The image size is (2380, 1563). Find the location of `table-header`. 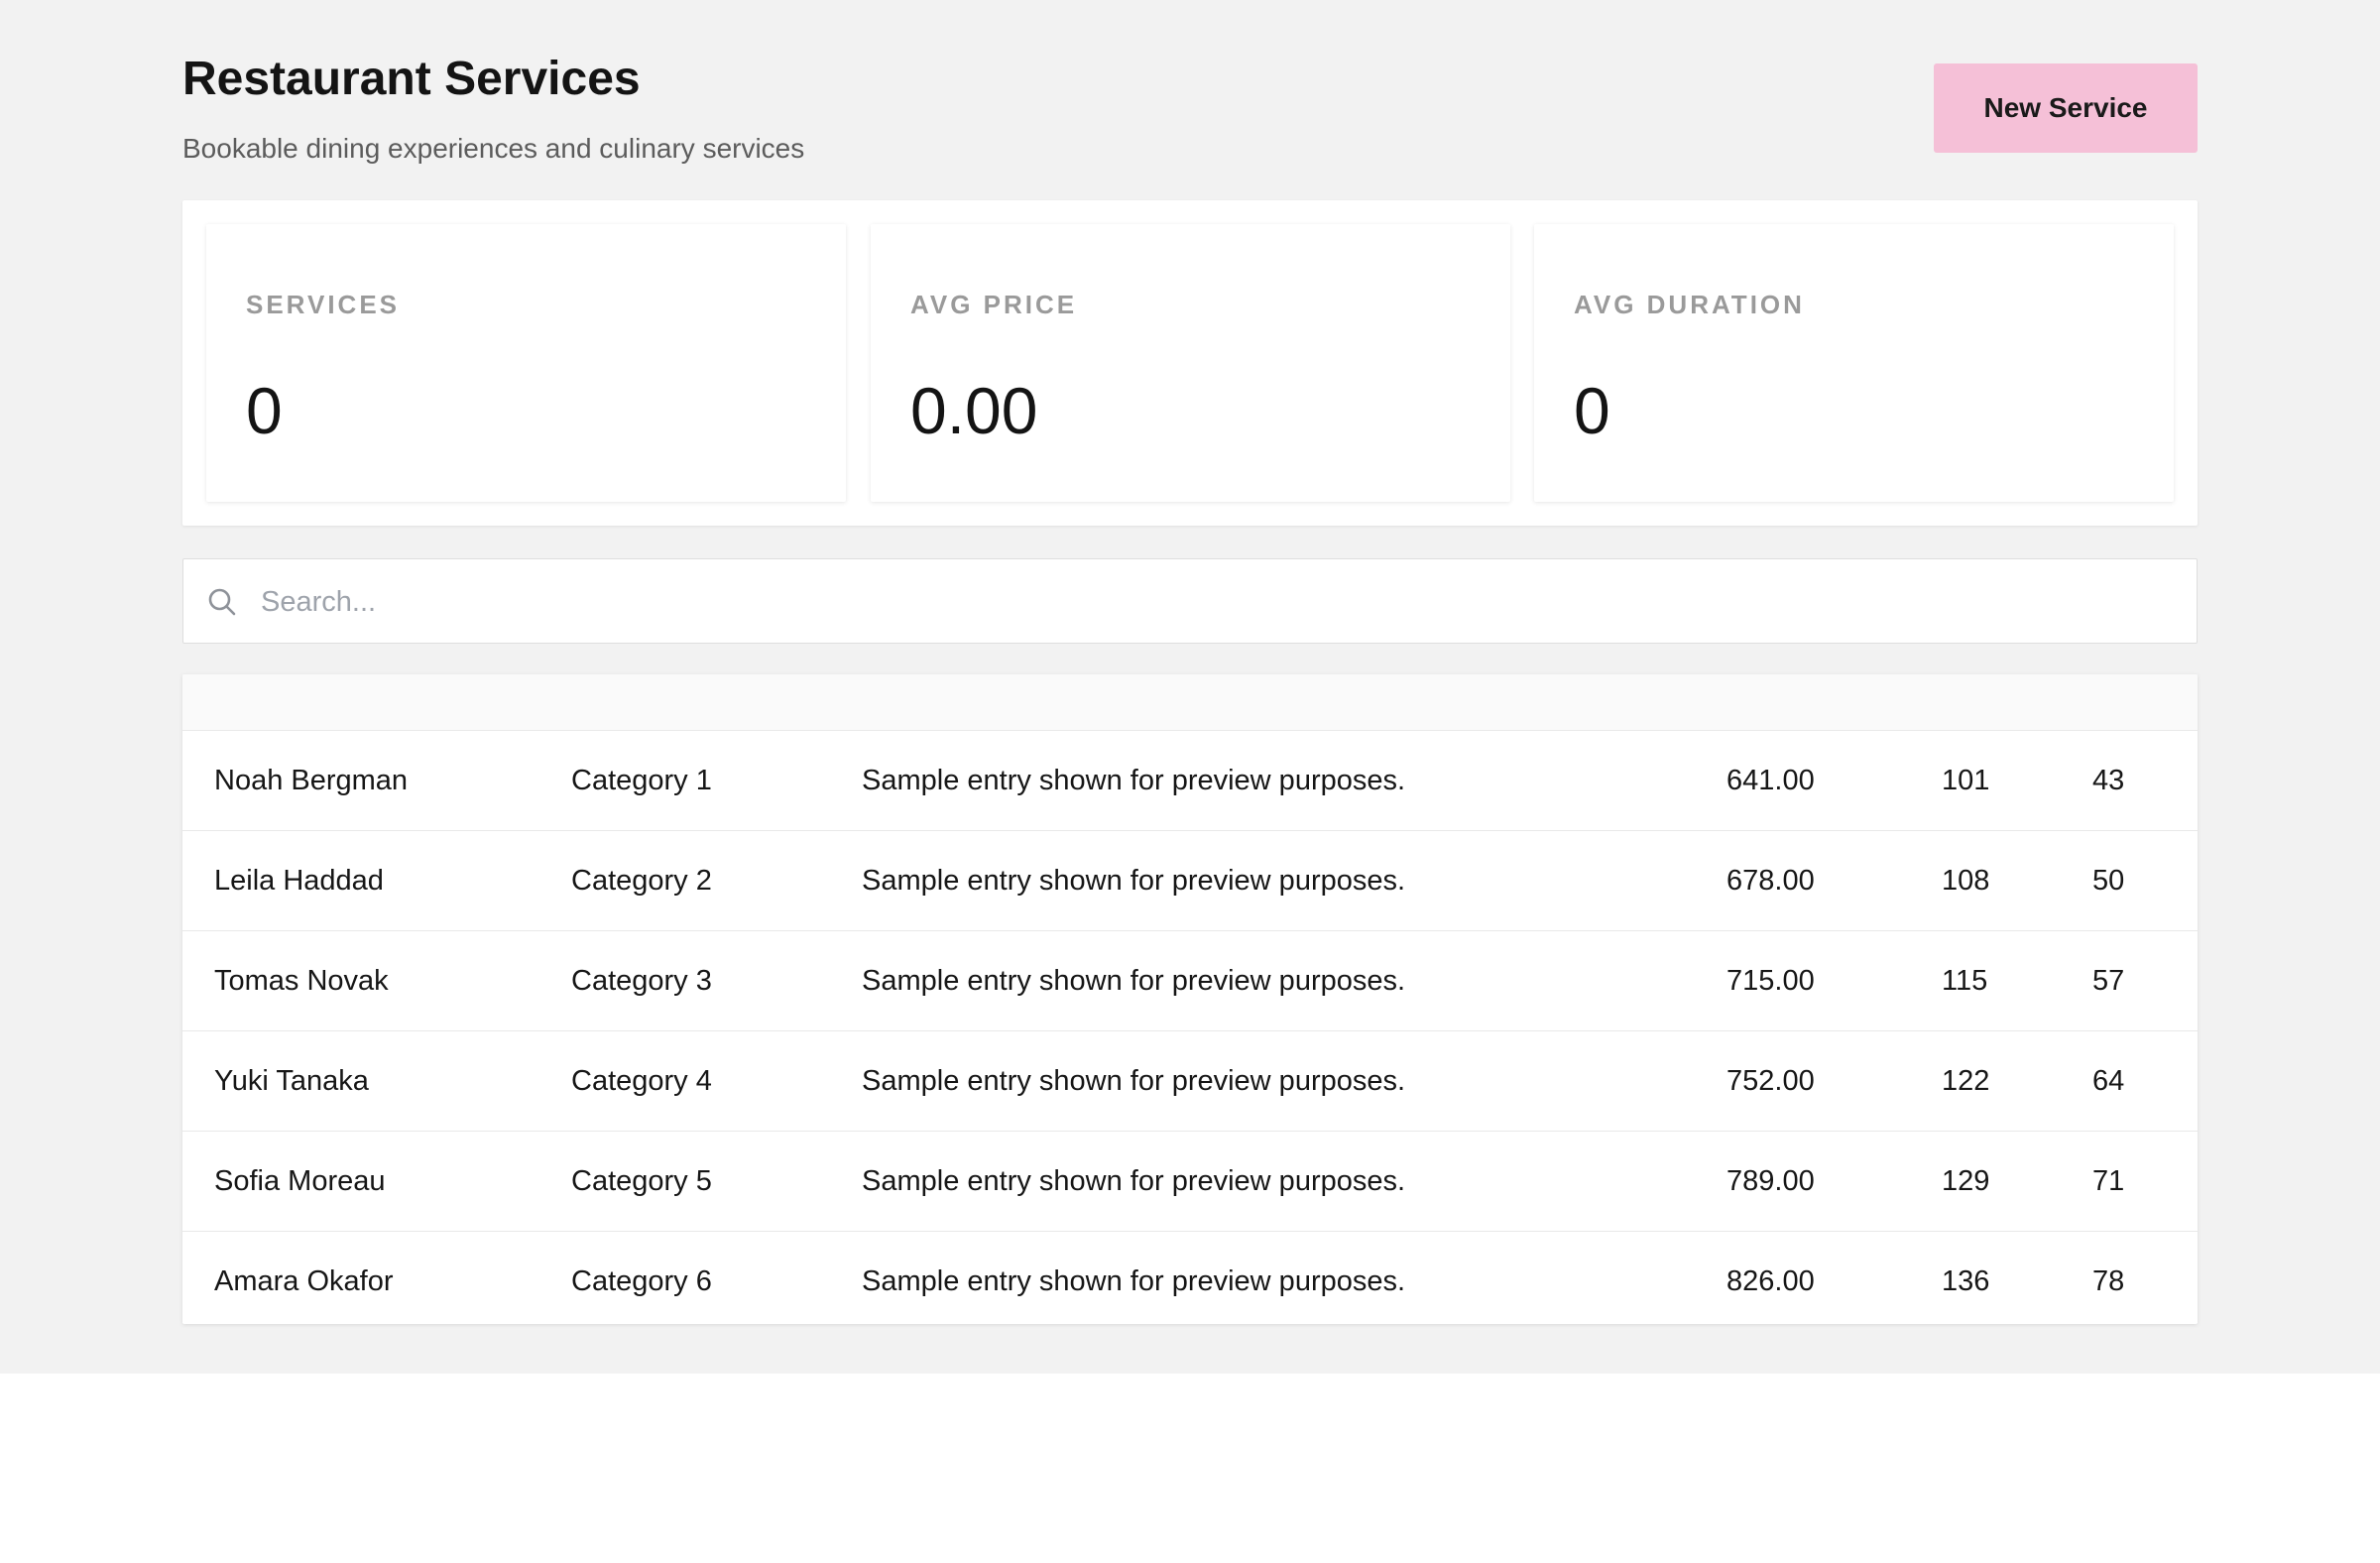

table-header is located at coordinates (1190, 702).